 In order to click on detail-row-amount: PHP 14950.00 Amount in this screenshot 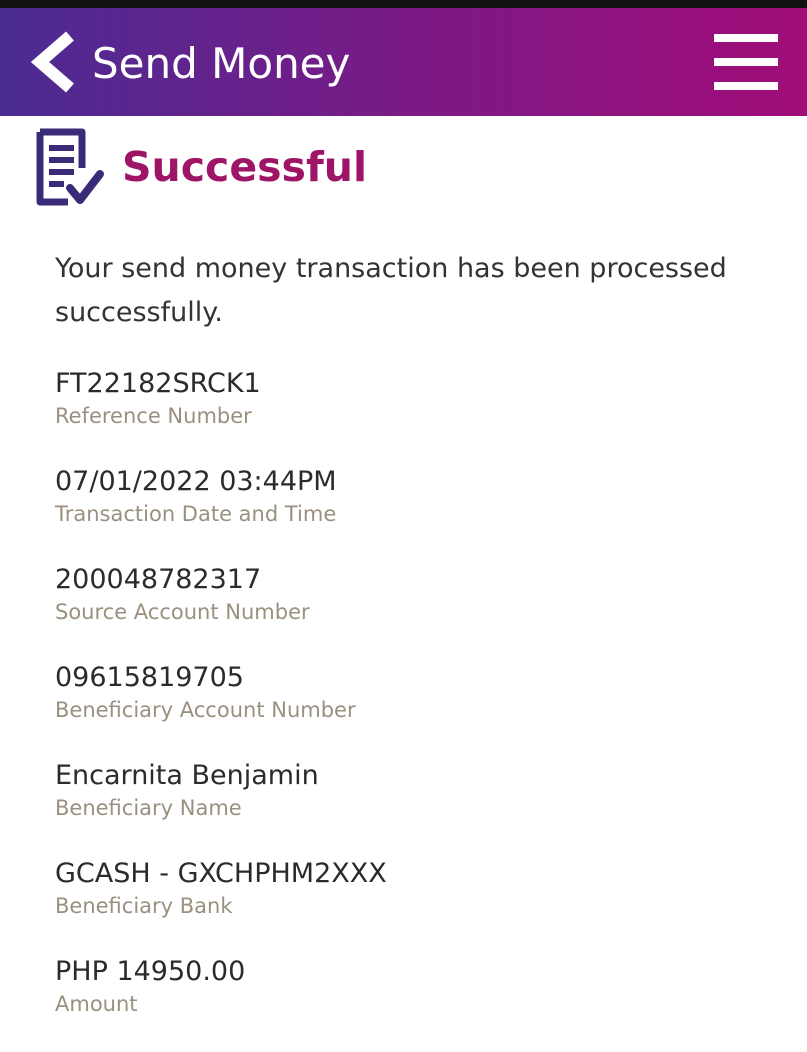, I will do `click(415, 1003)`.